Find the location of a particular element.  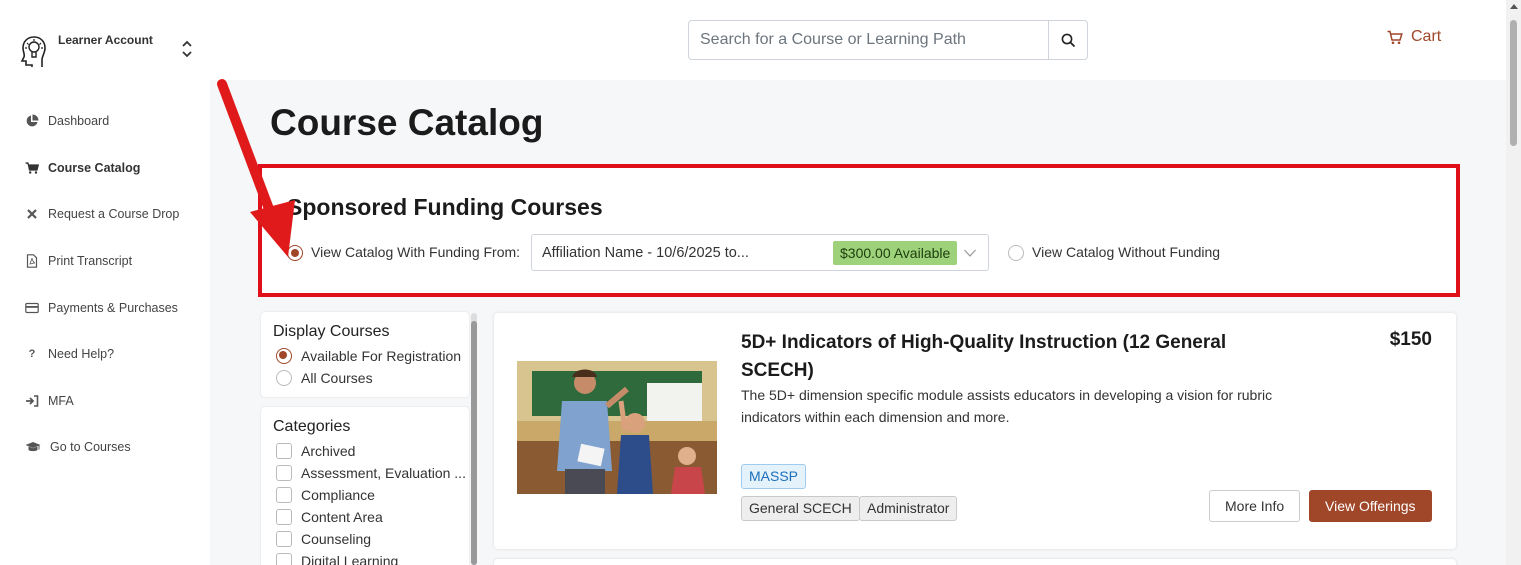

sidebar-item-label: Course Catalog is located at coordinates (94, 167).